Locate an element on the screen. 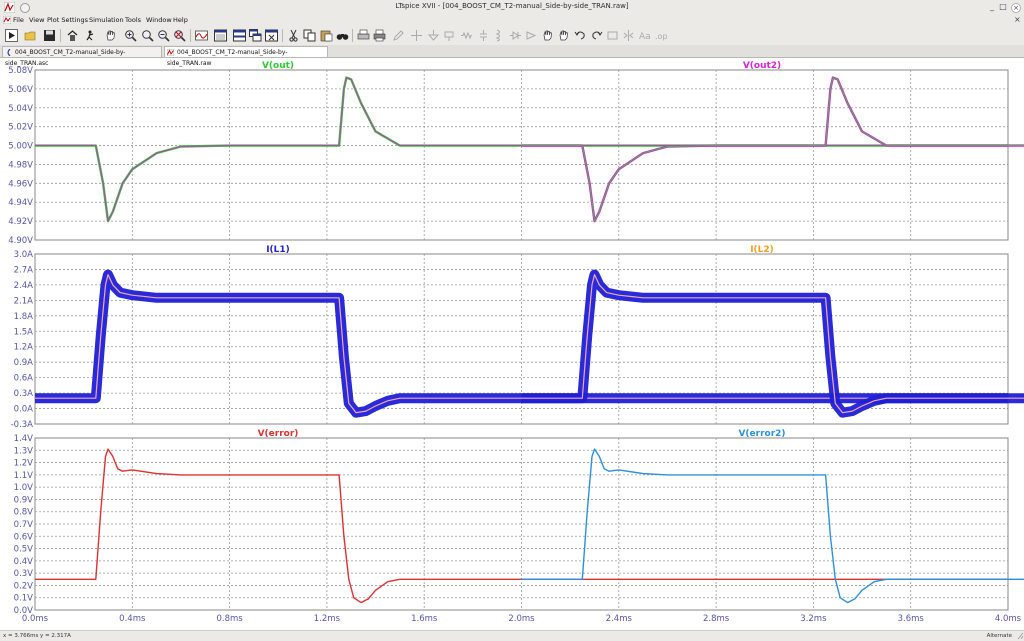  x-tick-label: 0.4ms is located at coordinates (132, 619).